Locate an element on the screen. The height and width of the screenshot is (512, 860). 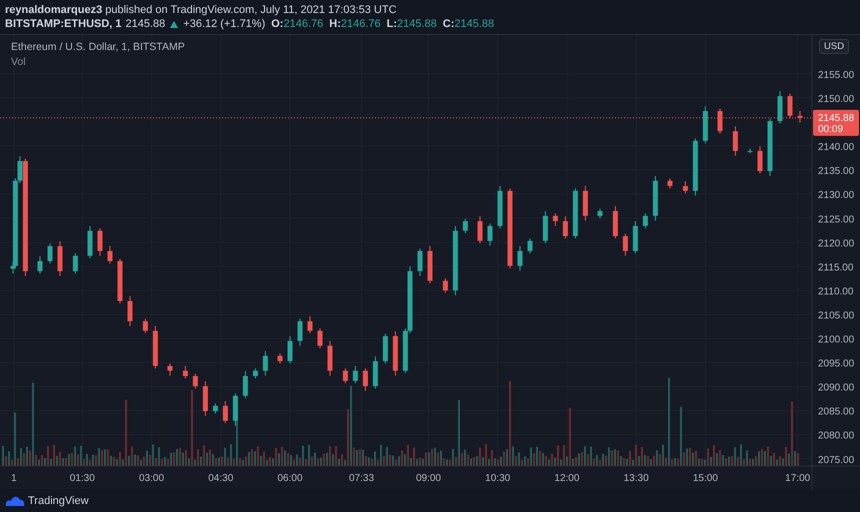
x-tick-label: 06:00 is located at coordinates (290, 478).